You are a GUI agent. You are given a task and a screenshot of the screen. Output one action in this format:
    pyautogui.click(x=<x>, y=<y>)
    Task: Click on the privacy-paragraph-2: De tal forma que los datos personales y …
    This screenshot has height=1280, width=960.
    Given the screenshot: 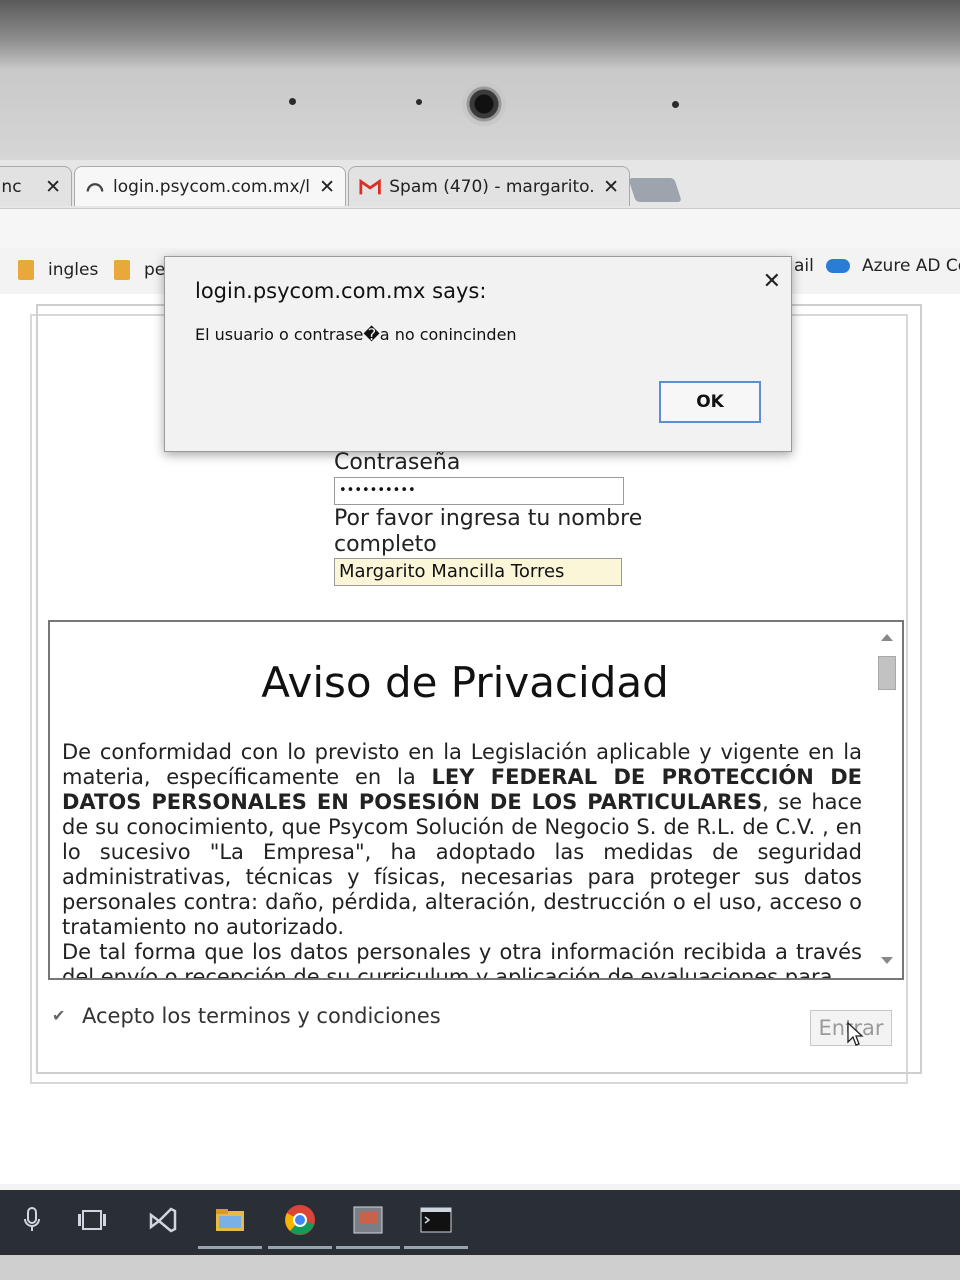 What is the action you would take?
    pyautogui.click(x=462, y=960)
    